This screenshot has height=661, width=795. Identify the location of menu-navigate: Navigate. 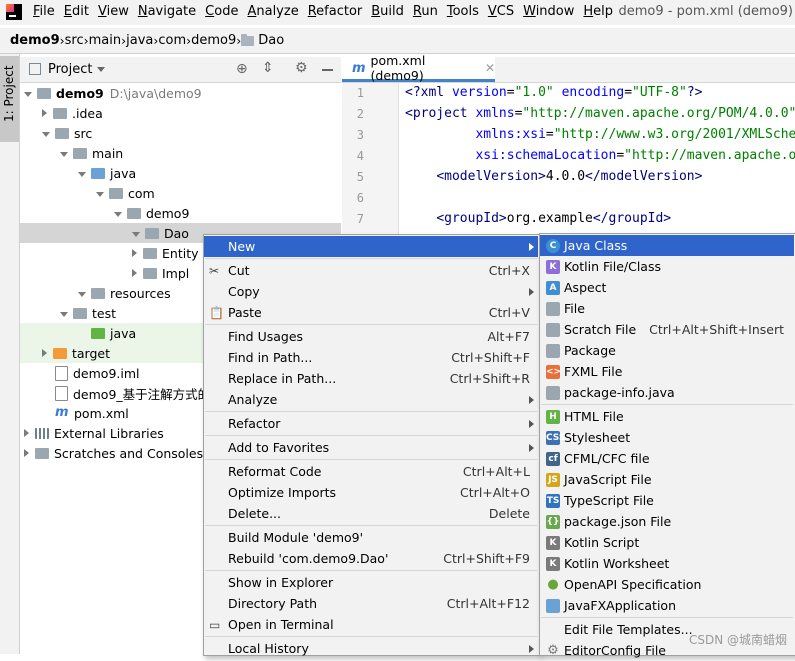
(167, 11).